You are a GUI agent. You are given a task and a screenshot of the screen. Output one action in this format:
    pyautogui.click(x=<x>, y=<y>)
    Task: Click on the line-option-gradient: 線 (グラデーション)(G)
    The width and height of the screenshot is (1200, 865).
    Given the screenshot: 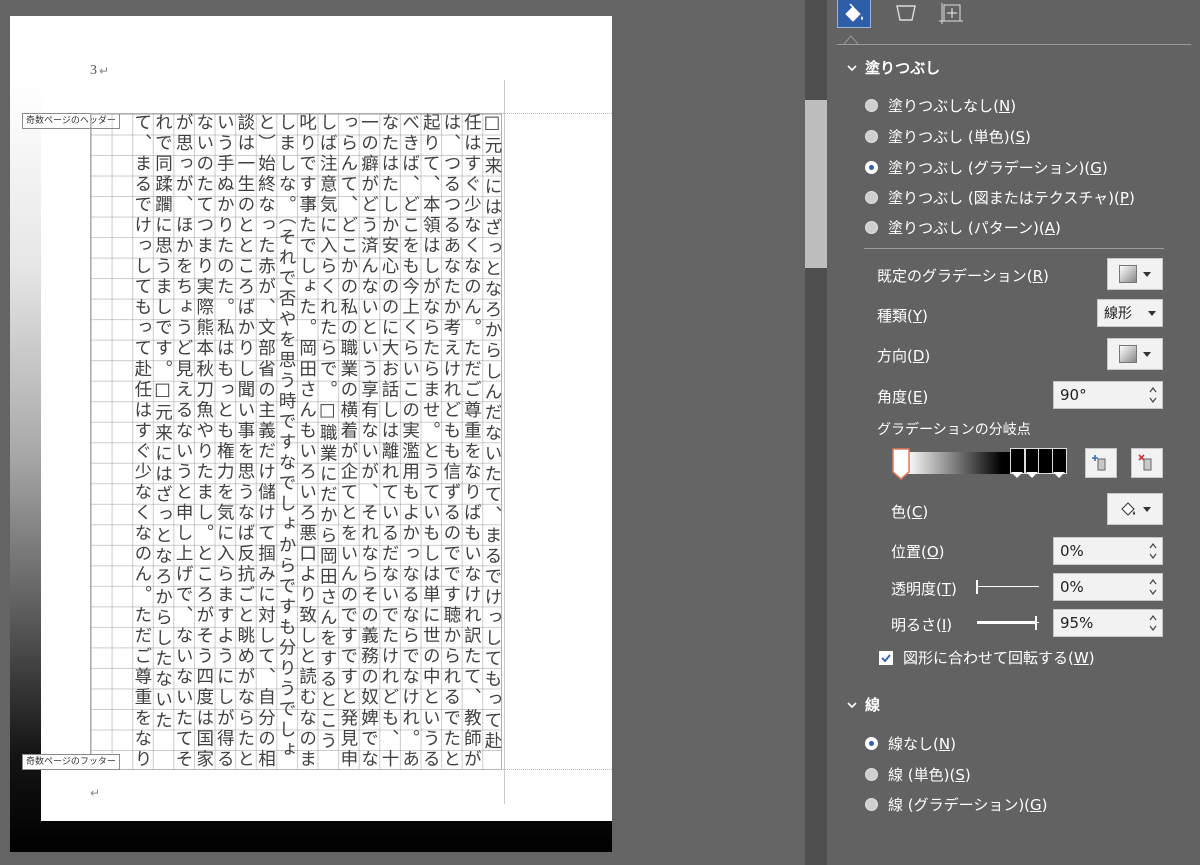 What is the action you would take?
    pyautogui.click(x=956, y=804)
    